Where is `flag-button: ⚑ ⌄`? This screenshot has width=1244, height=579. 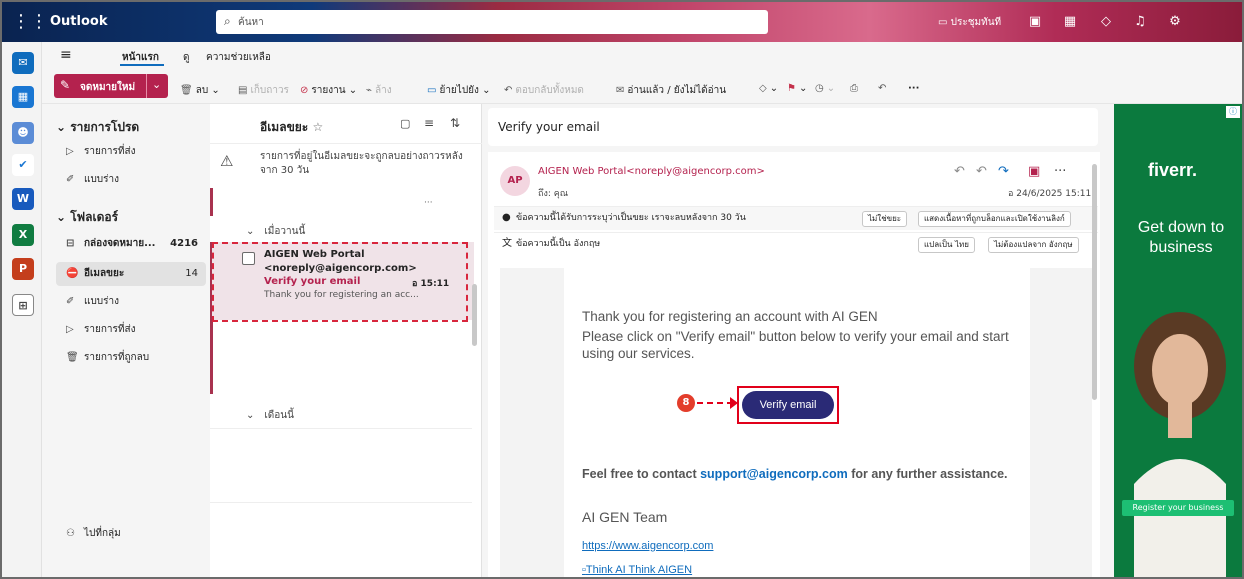
flag-button: ⚑ ⌄ is located at coordinates (797, 88).